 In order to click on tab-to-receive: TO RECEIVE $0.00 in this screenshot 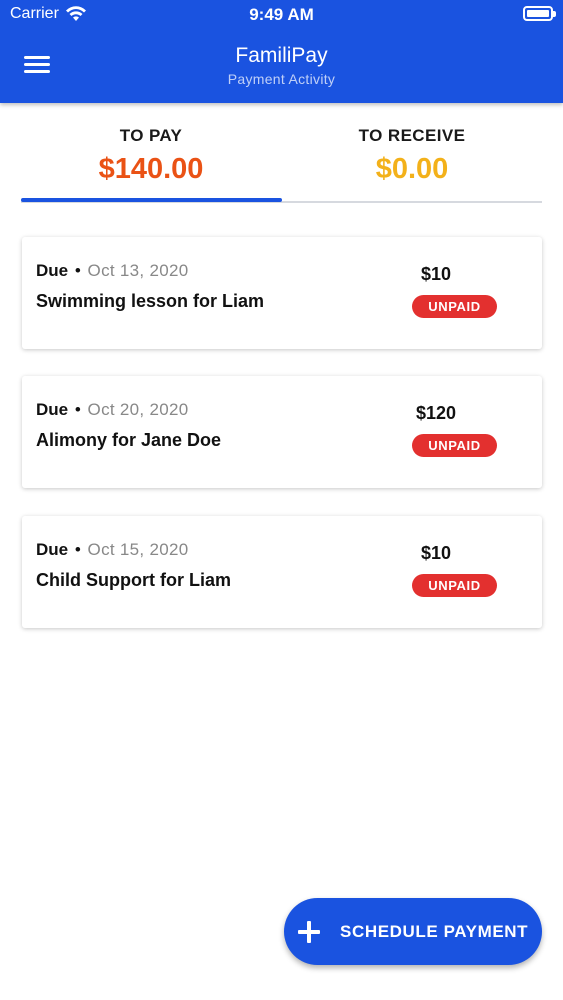, I will do `click(412, 160)`.